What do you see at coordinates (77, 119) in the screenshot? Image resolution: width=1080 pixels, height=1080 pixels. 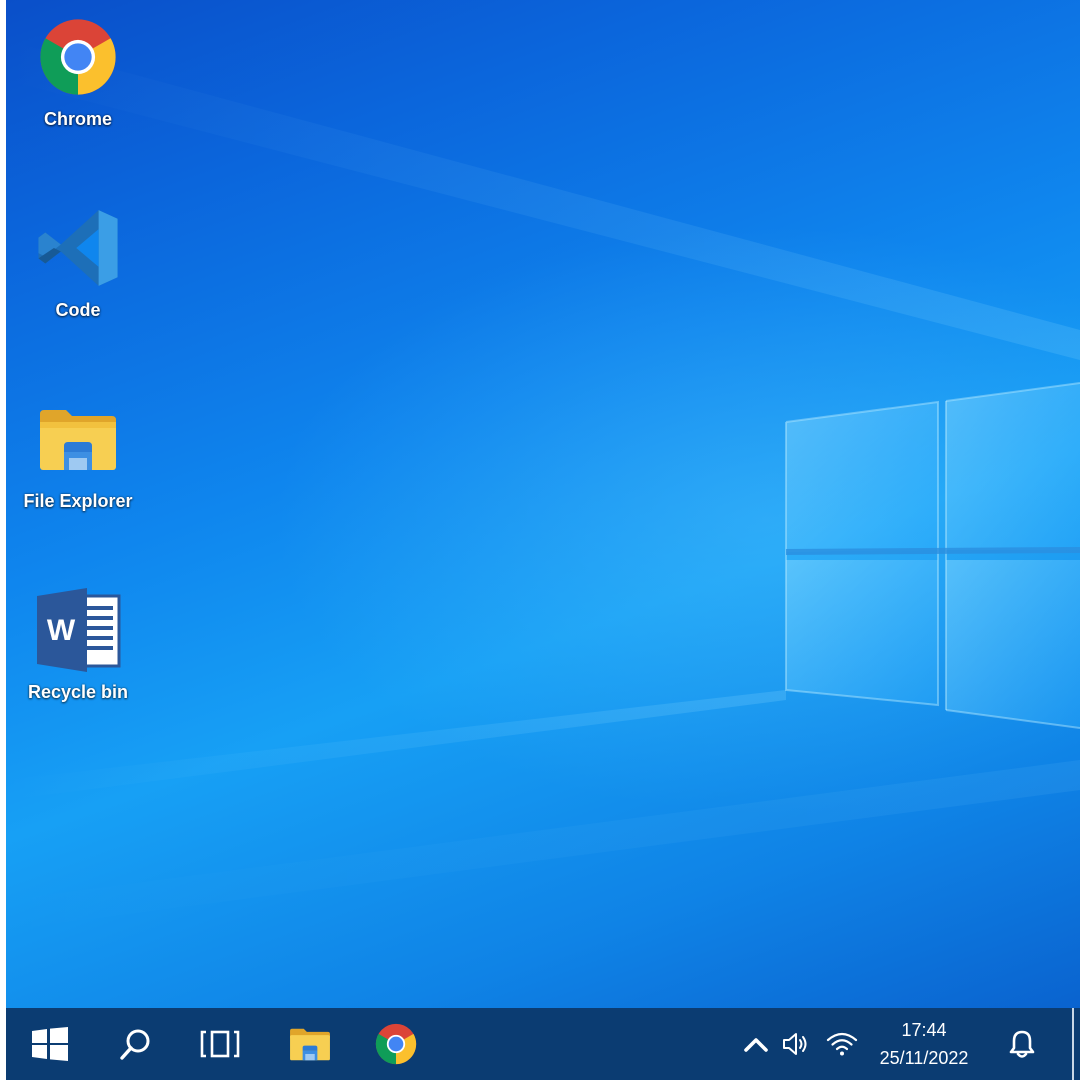 I see `desktop-icon-label: Chrome` at bounding box center [77, 119].